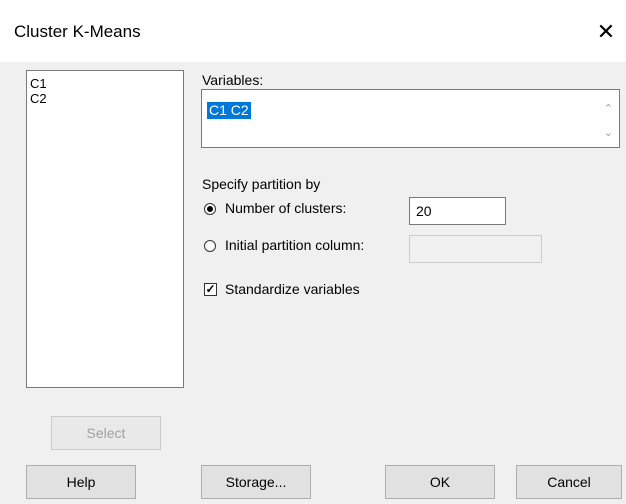  Describe the element at coordinates (410, 118) in the screenshot. I see `variables-field: C1 C2 ⌃ ⌄` at that location.